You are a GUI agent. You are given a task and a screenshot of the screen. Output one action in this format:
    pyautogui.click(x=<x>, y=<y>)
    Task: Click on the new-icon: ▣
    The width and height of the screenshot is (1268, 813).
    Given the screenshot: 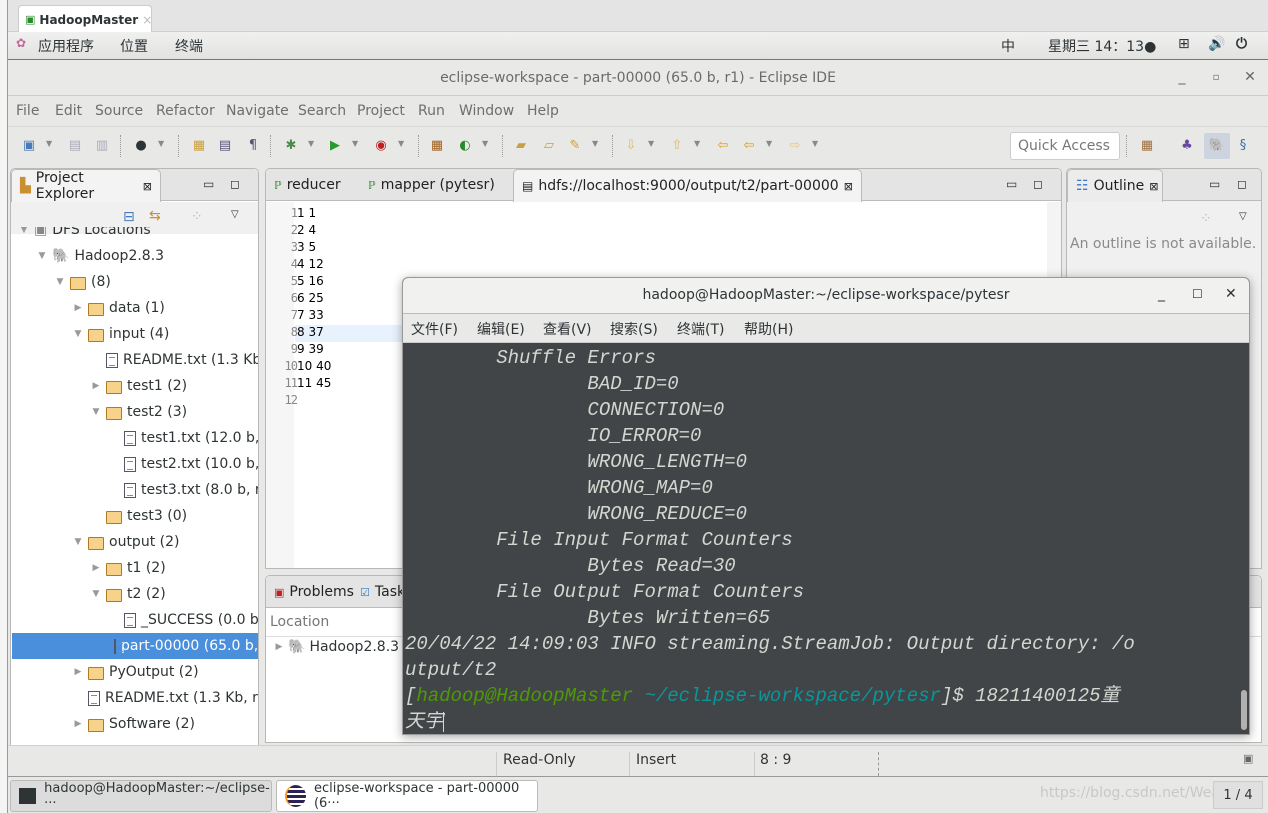 What is the action you would take?
    pyautogui.click(x=29, y=146)
    